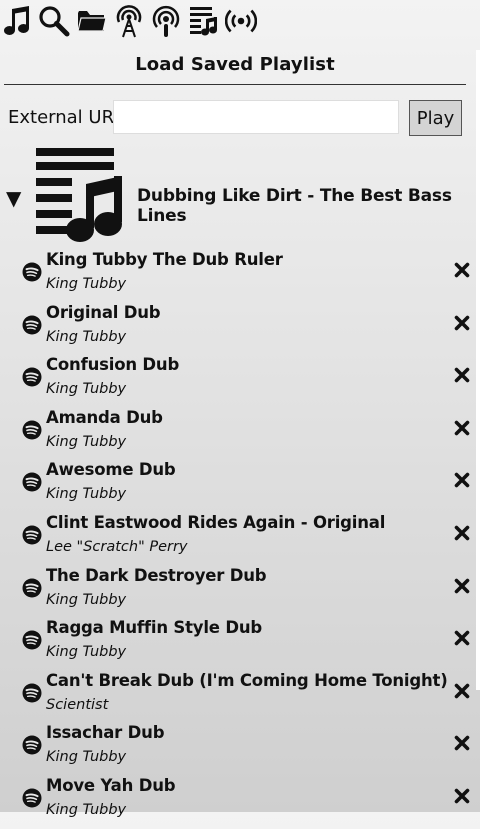  I want to click on playlist-name: Dubbing Like Dirt - The Best Bass Lines, so click(294, 206).